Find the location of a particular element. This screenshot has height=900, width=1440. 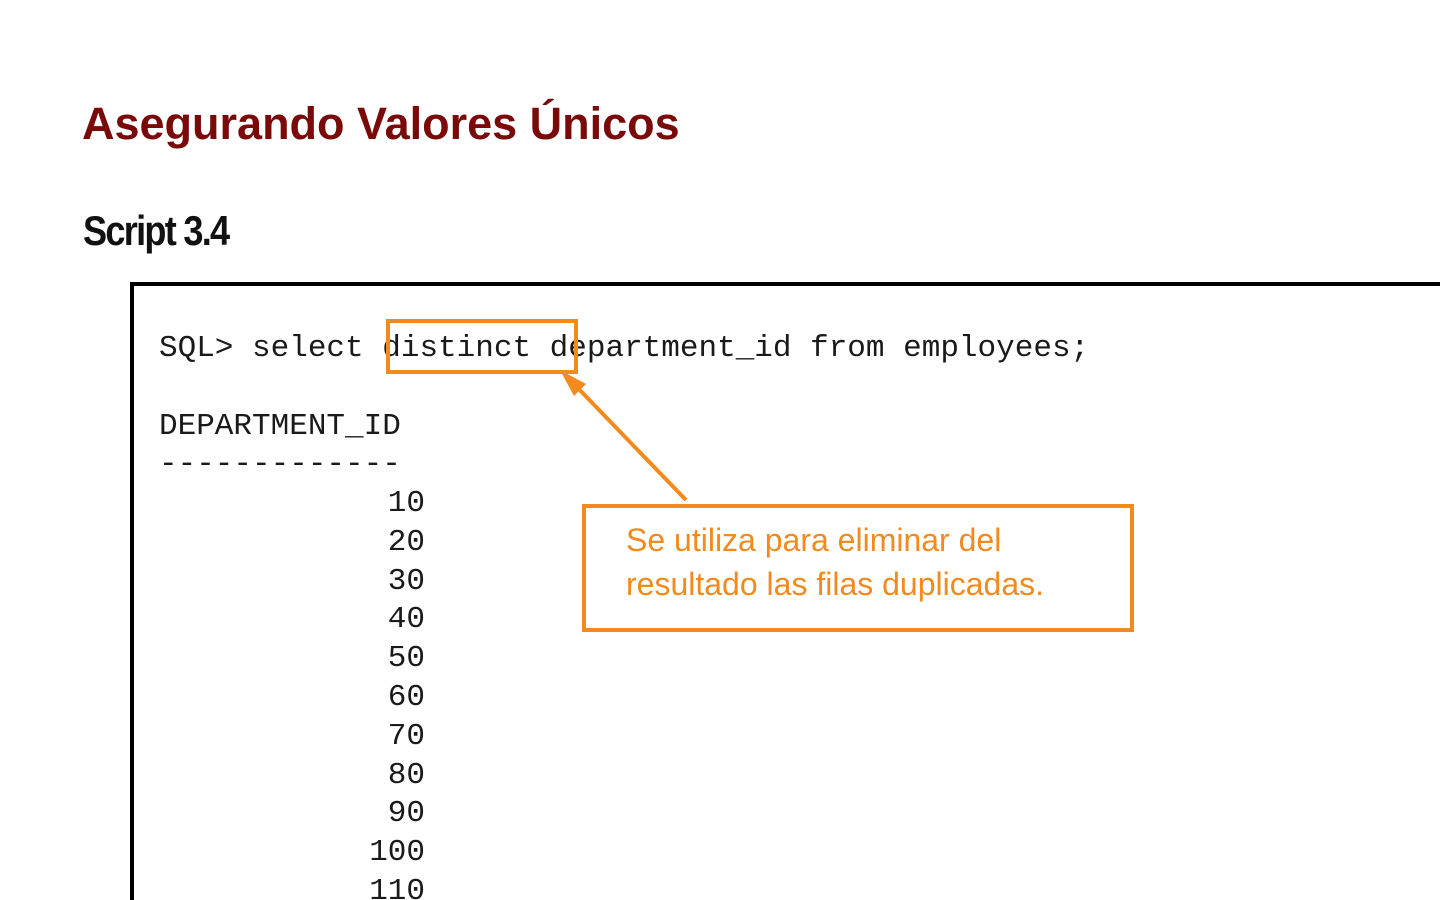

result-value-row: 90 is located at coordinates (406, 814).